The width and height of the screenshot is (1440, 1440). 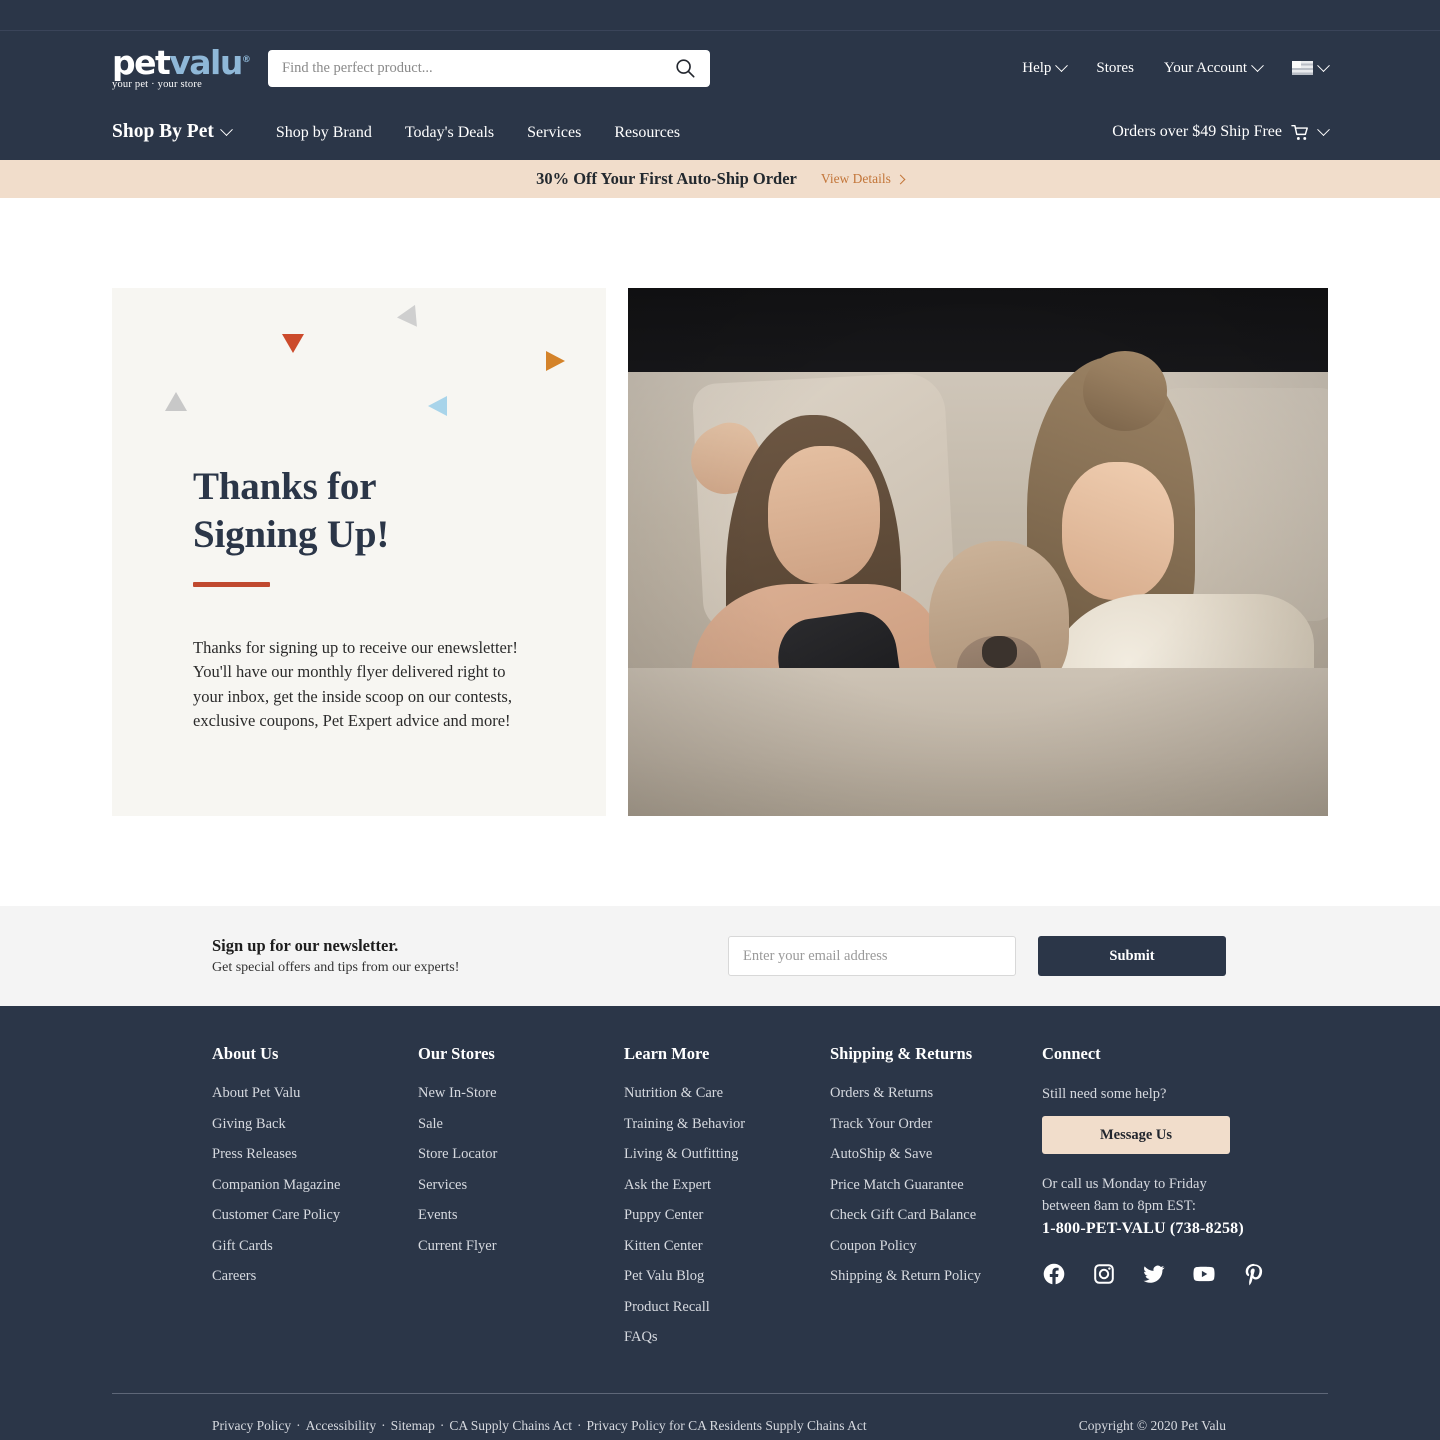 What do you see at coordinates (1037, 67) in the screenshot?
I see `utility-help-label: Help` at bounding box center [1037, 67].